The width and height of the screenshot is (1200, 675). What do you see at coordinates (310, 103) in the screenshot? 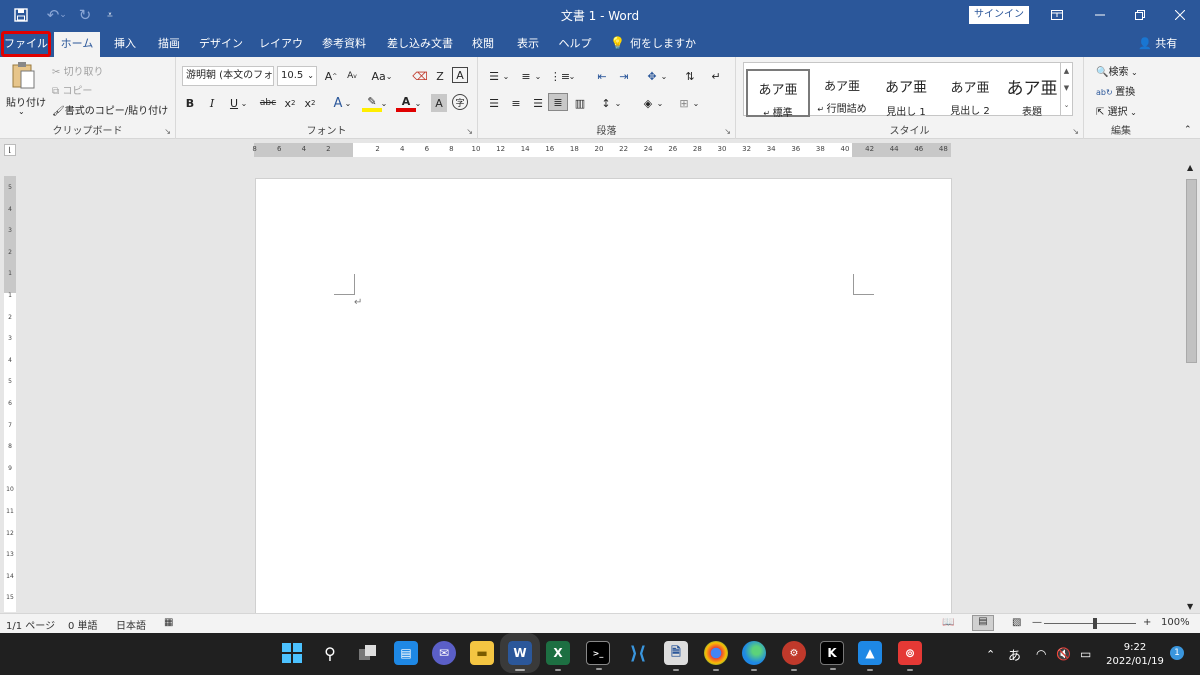
I see `superscript-icon: x2` at bounding box center [310, 103].